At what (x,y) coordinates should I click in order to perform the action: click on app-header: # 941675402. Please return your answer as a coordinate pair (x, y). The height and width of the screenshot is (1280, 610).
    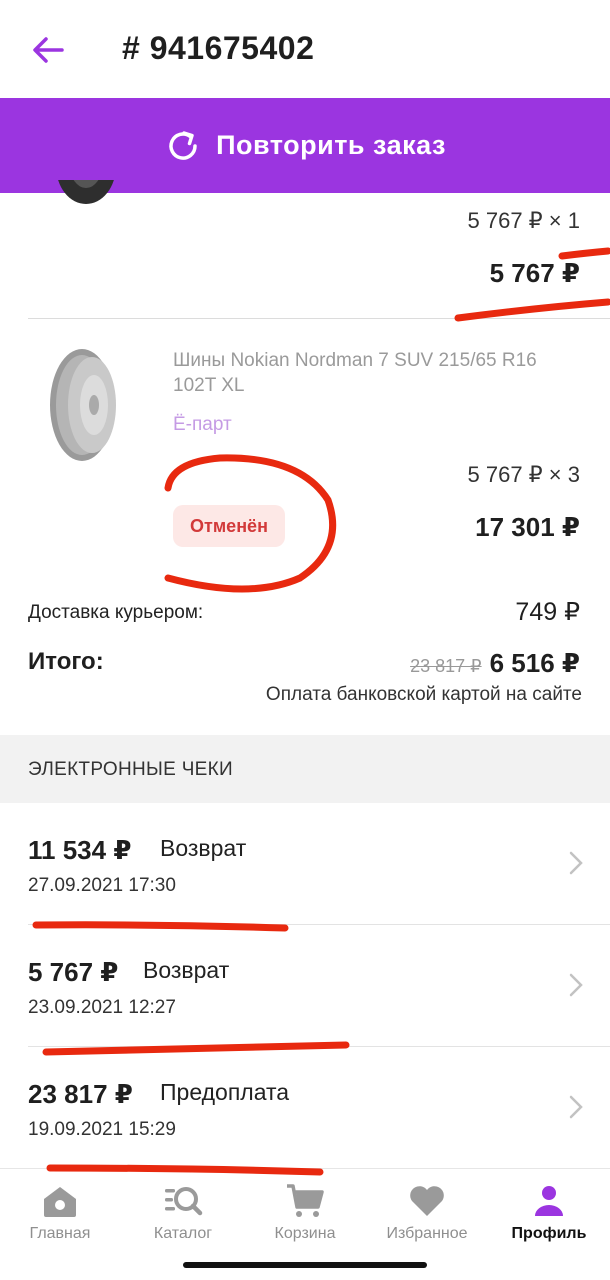
    Looking at the image, I should click on (305, 49).